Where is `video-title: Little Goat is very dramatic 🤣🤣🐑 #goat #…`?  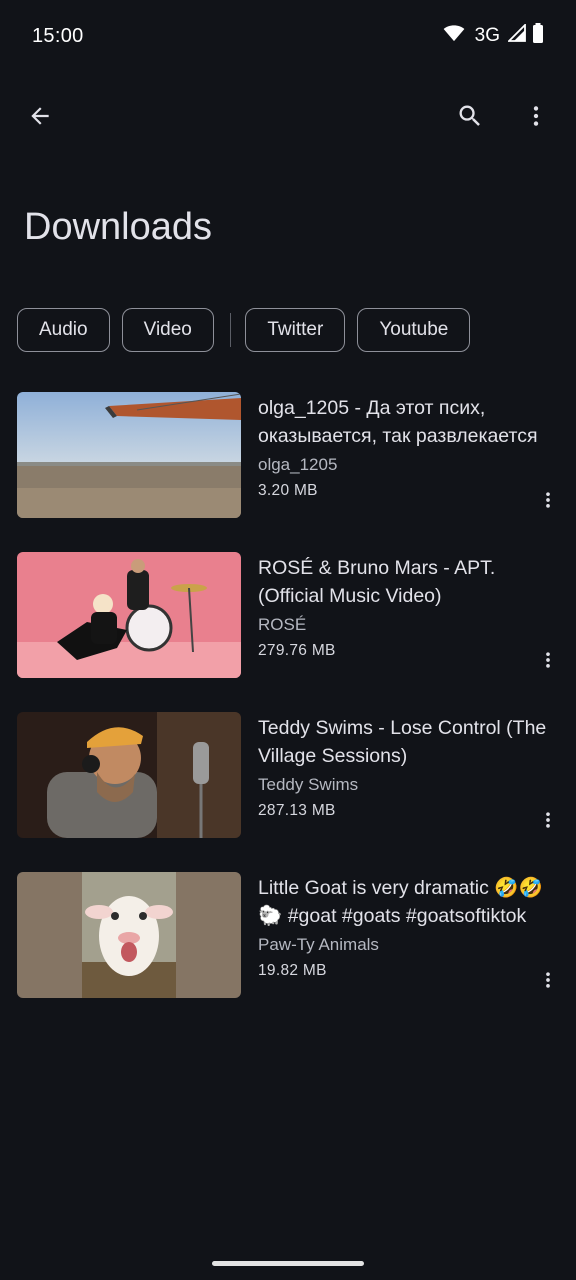 video-title: Little Goat is very dramatic 🤣🤣🐑 #goat #… is located at coordinates (400, 902).